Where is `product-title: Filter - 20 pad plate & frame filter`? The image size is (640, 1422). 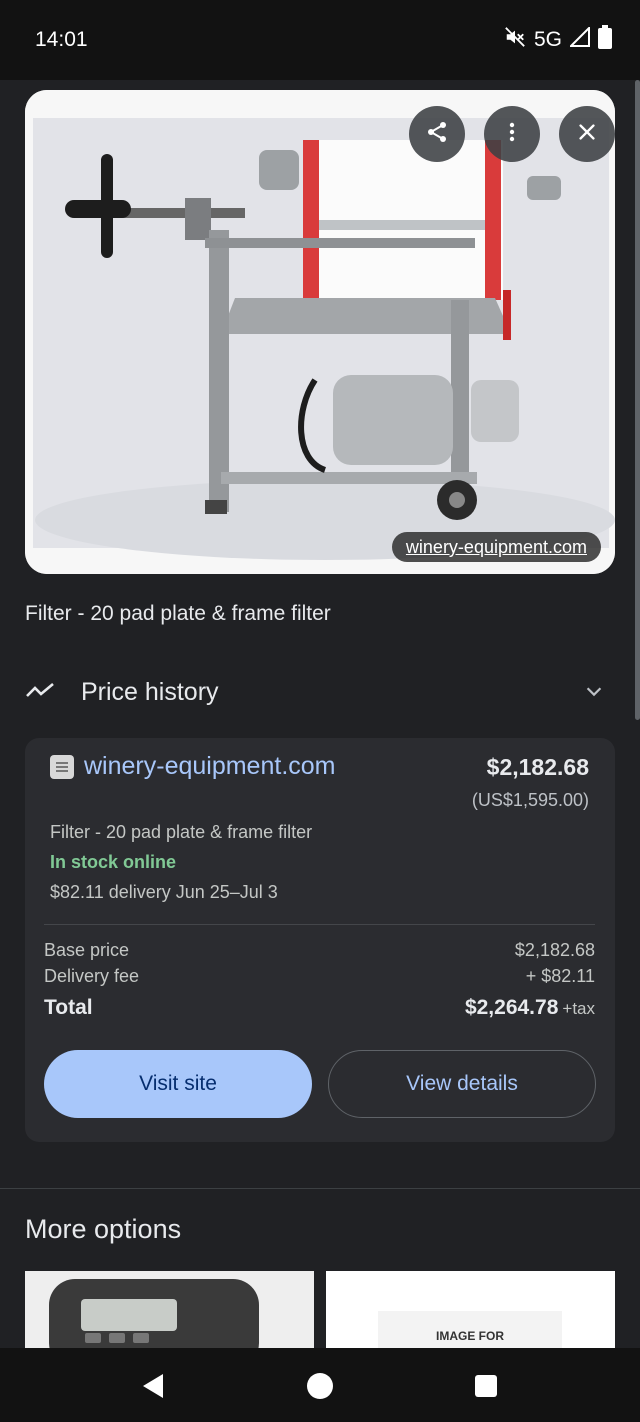
product-title: Filter - 20 pad plate & frame filter is located at coordinates (178, 613).